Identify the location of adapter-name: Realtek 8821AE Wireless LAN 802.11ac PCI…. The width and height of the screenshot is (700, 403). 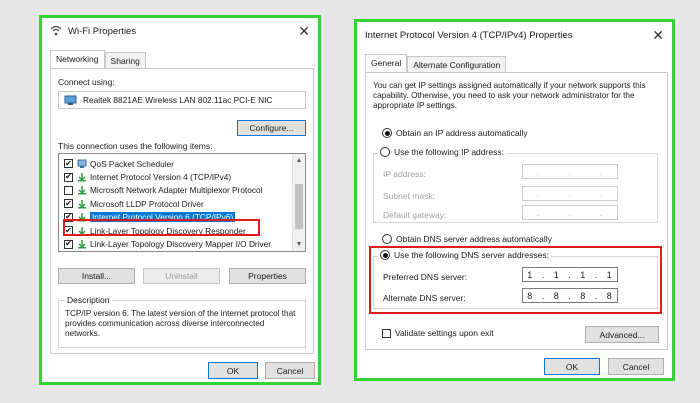
(178, 100).